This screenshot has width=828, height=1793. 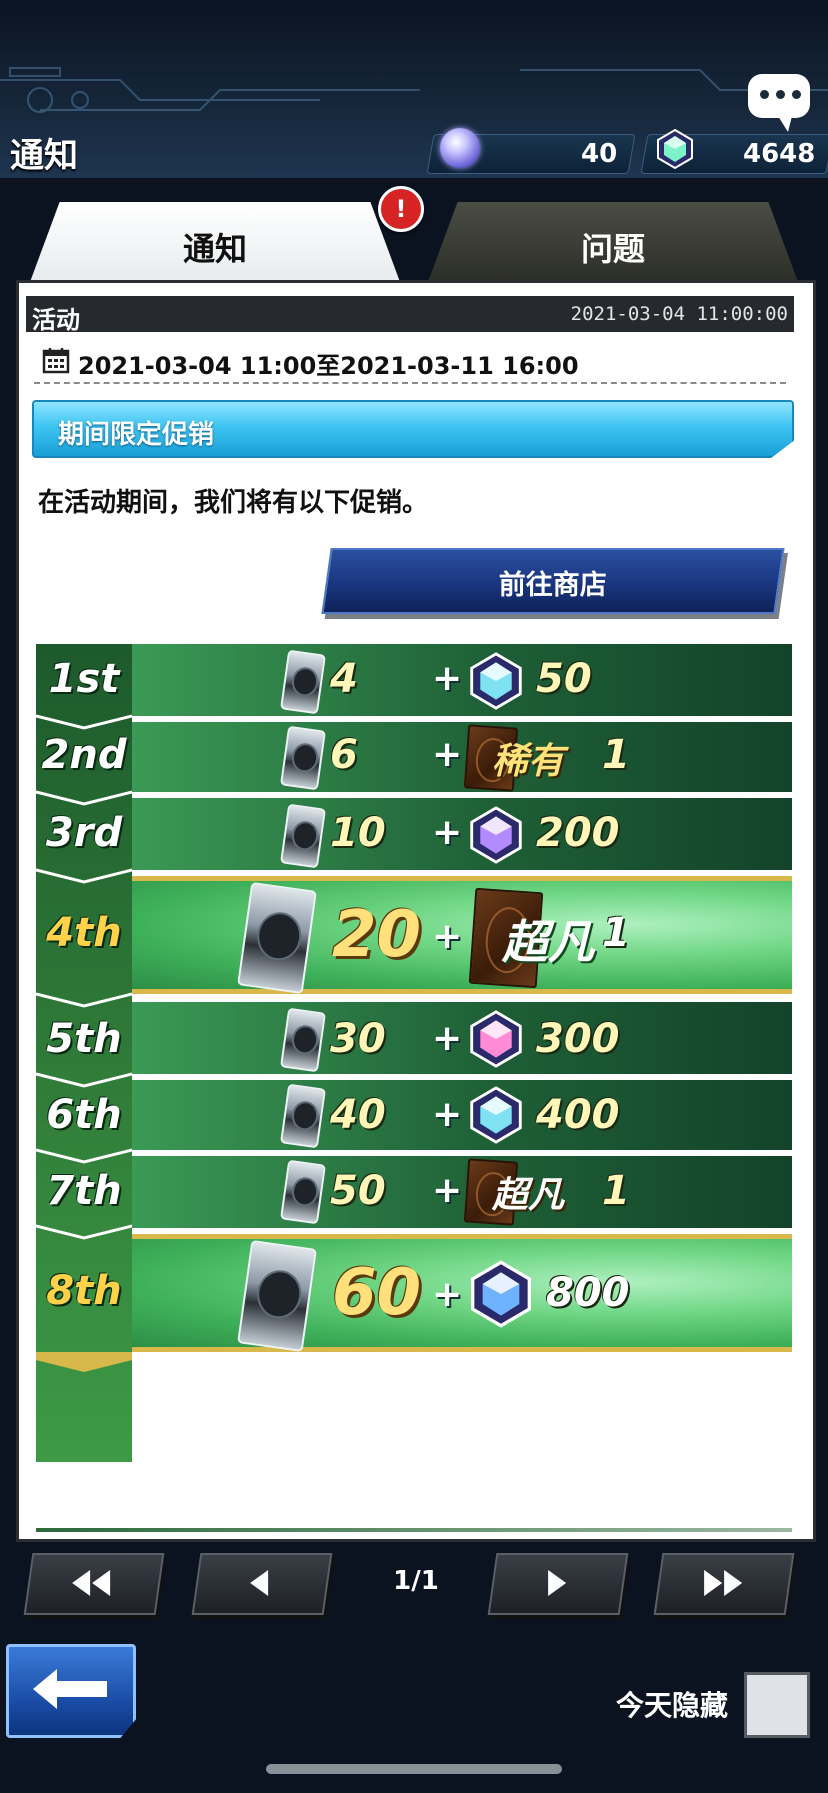 I want to click on bonus-value: 800, so click(x=588, y=1293).